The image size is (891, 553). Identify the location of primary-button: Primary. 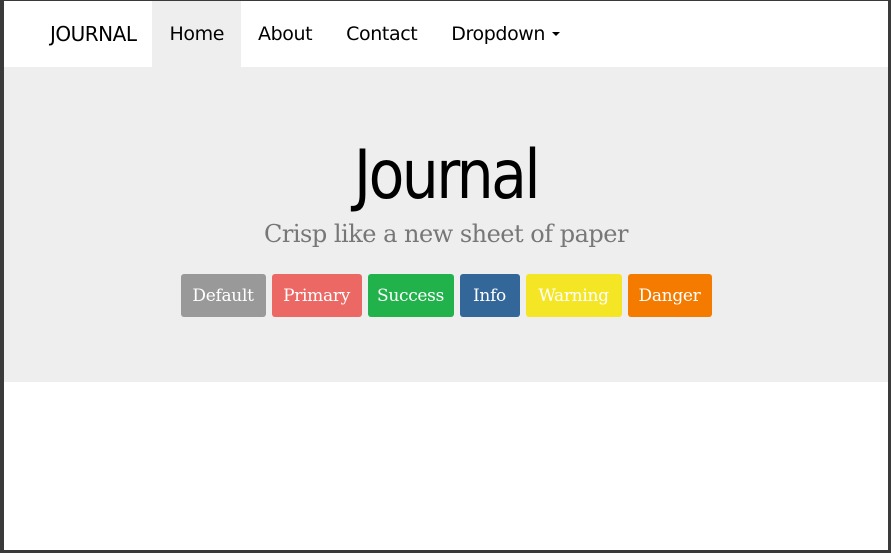
(316, 295).